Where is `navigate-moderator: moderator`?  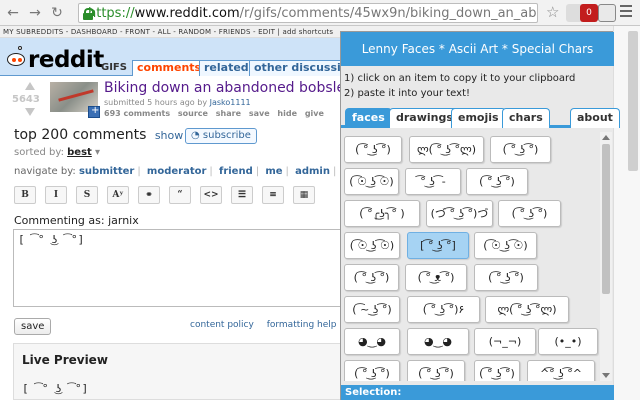
navigate-moderator: moderator is located at coordinates (177, 171).